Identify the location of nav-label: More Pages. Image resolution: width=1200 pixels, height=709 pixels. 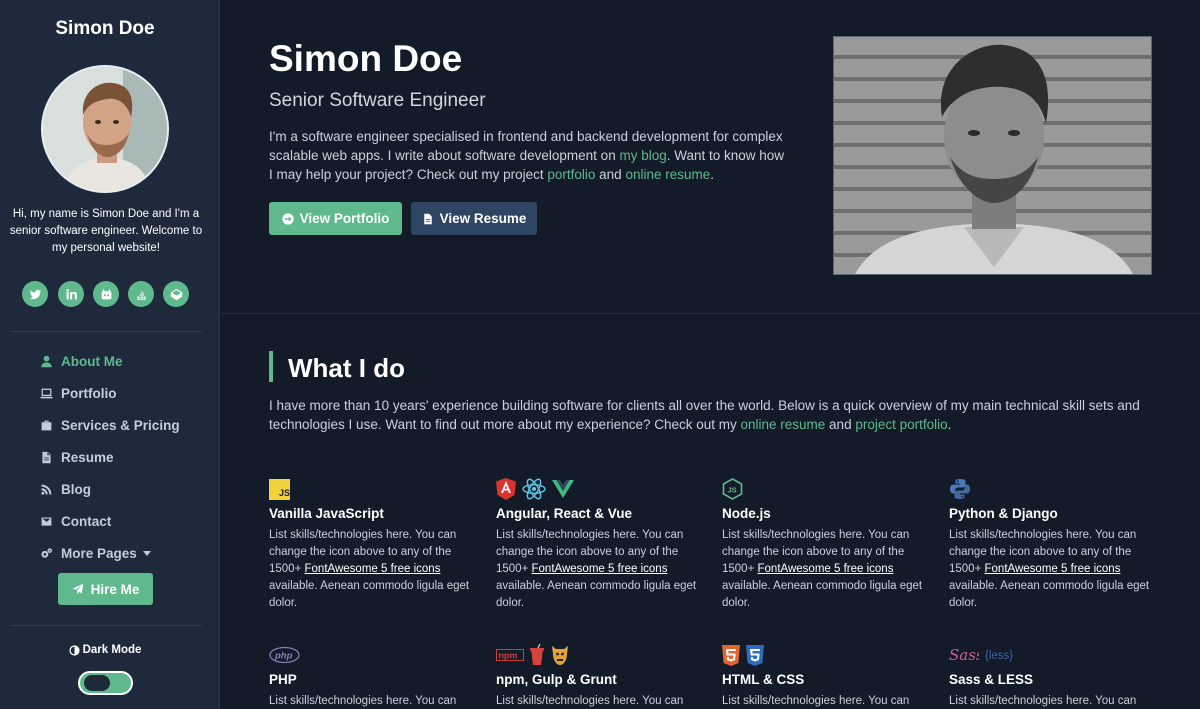
(99, 553).